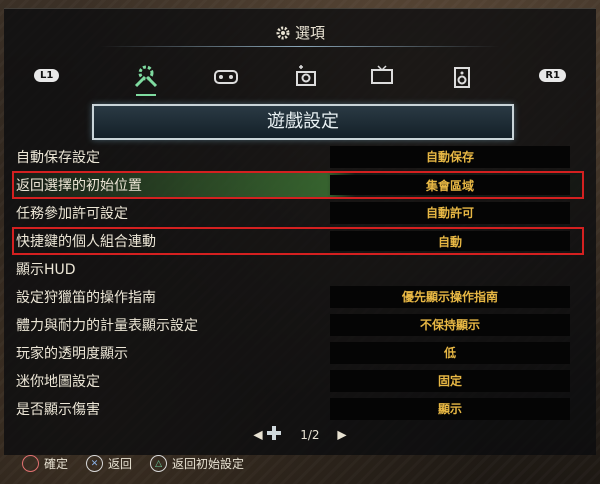 This screenshot has height=484, width=600. What do you see at coordinates (58, 158) in the screenshot?
I see `setting-label: 自動保存設定` at bounding box center [58, 158].